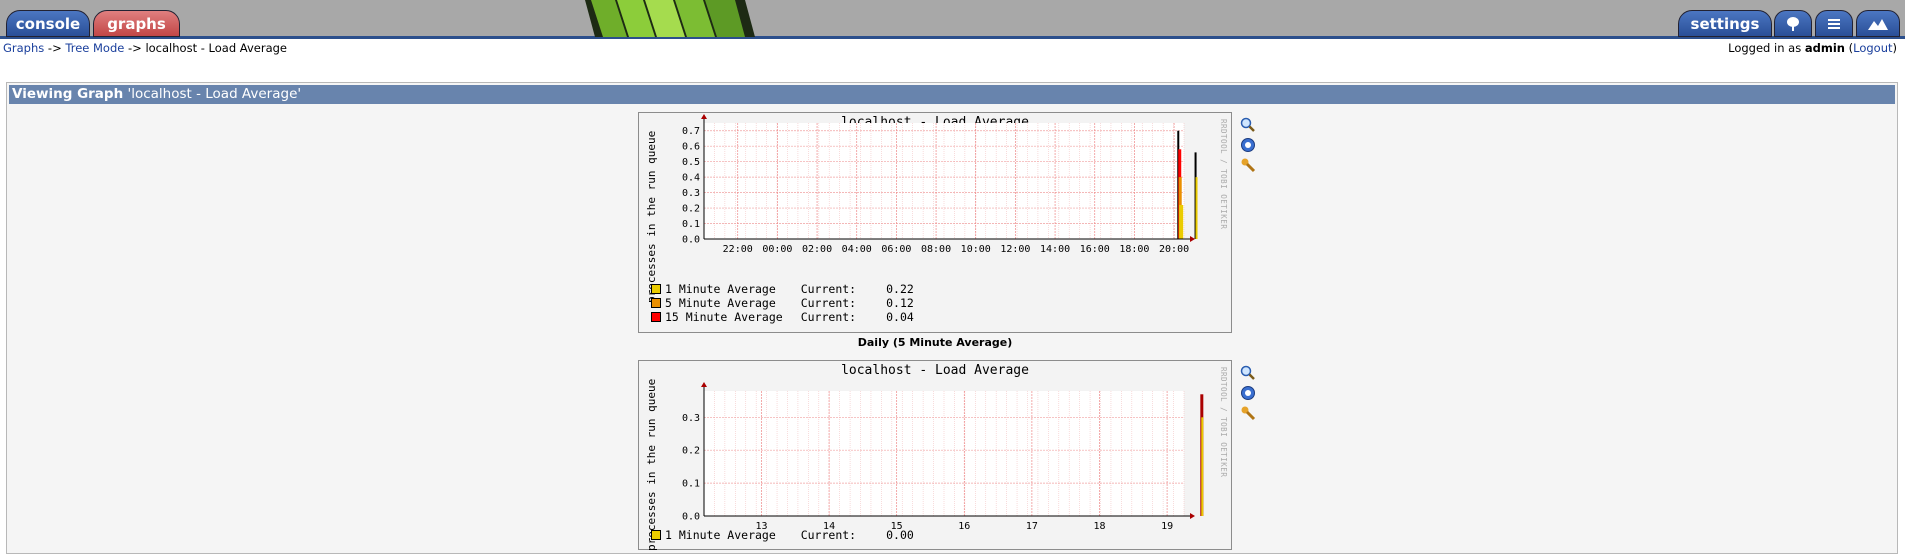 The image size is (1905, 554). I want to click on x-tick-label: 16, so click(964, 526).